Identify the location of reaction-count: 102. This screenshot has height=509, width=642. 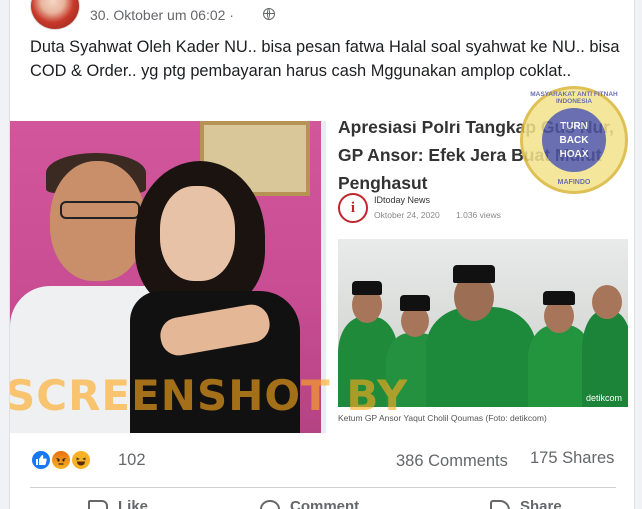
(132, 460).